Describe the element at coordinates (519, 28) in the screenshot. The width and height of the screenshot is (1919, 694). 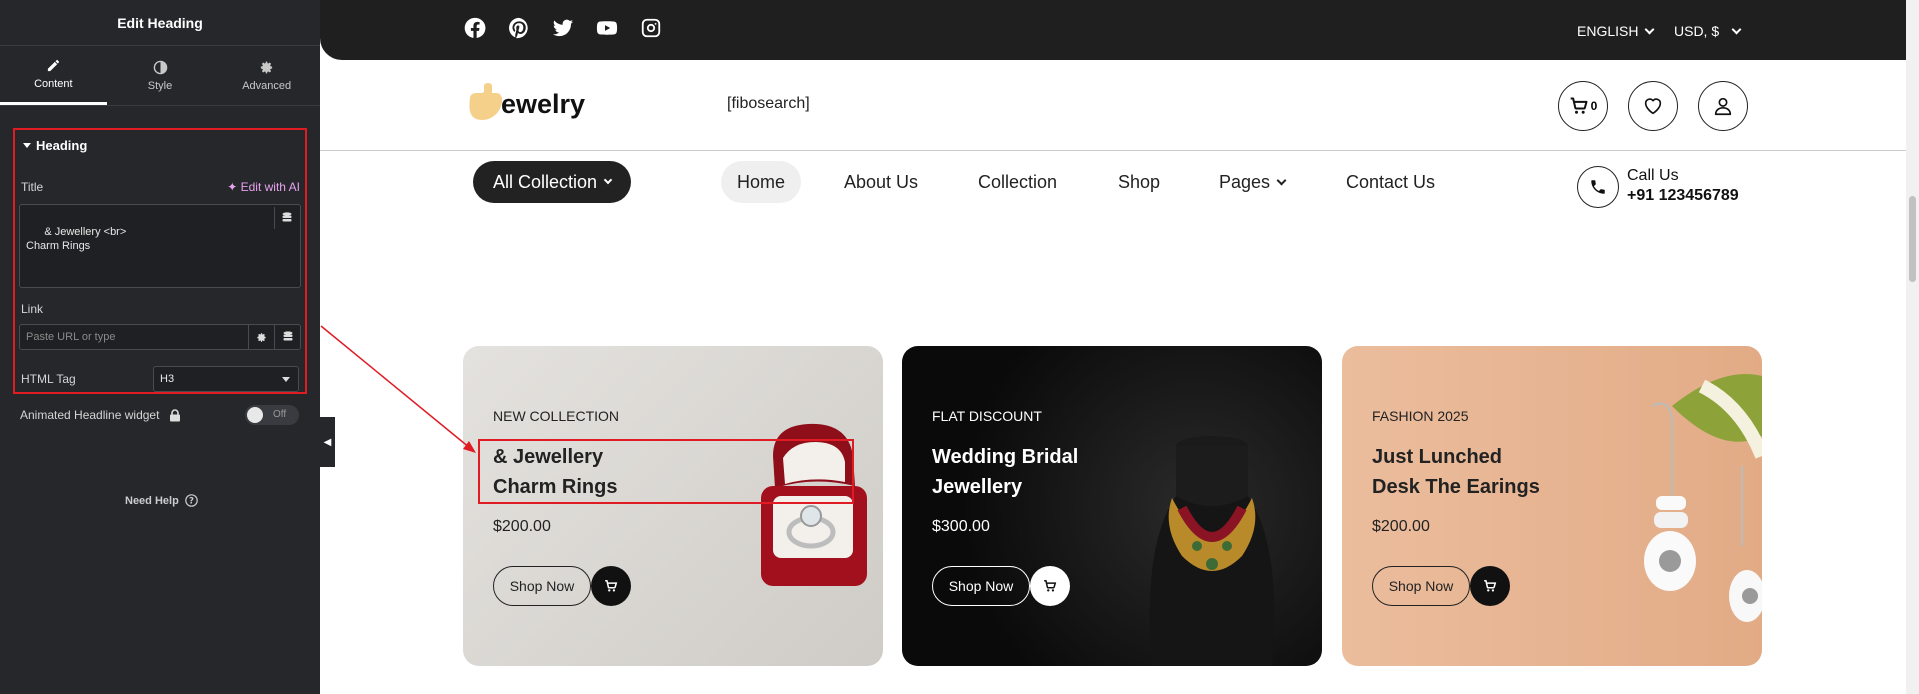
I see `pinterest-icon` at that location.